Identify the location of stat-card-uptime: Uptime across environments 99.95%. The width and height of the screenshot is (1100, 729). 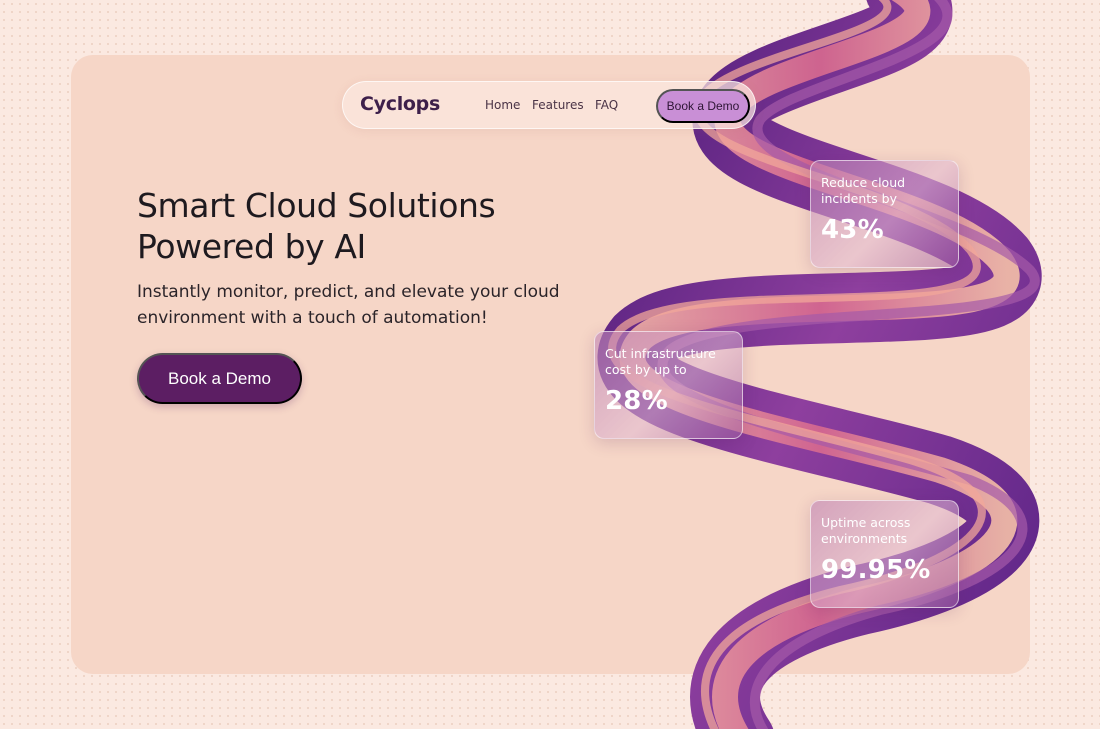
(884, 554).